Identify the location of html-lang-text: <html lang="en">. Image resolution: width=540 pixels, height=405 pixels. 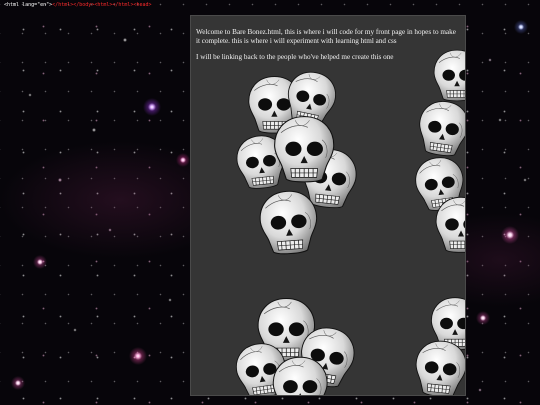
(28, 5).